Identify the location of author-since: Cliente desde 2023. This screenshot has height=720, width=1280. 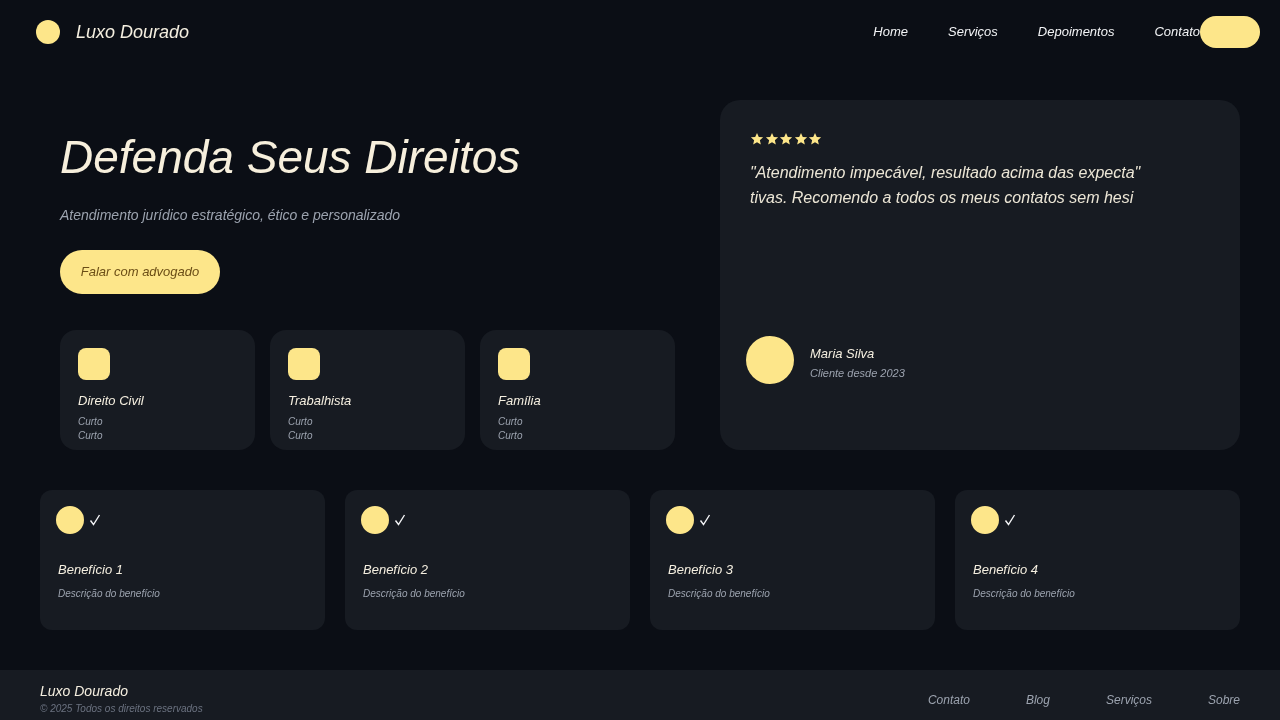
(857, 372).